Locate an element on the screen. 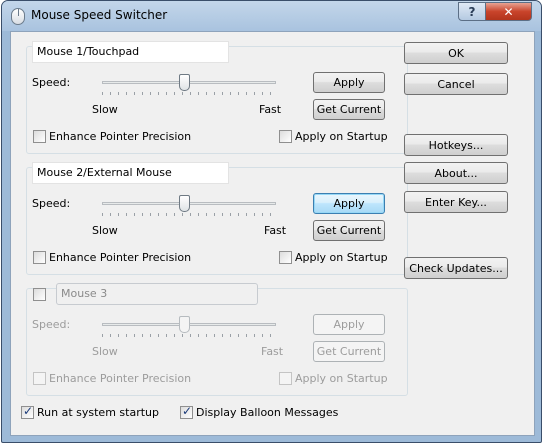  run-at-startup-label: Run at system startup is located at coordinates (98, 412).